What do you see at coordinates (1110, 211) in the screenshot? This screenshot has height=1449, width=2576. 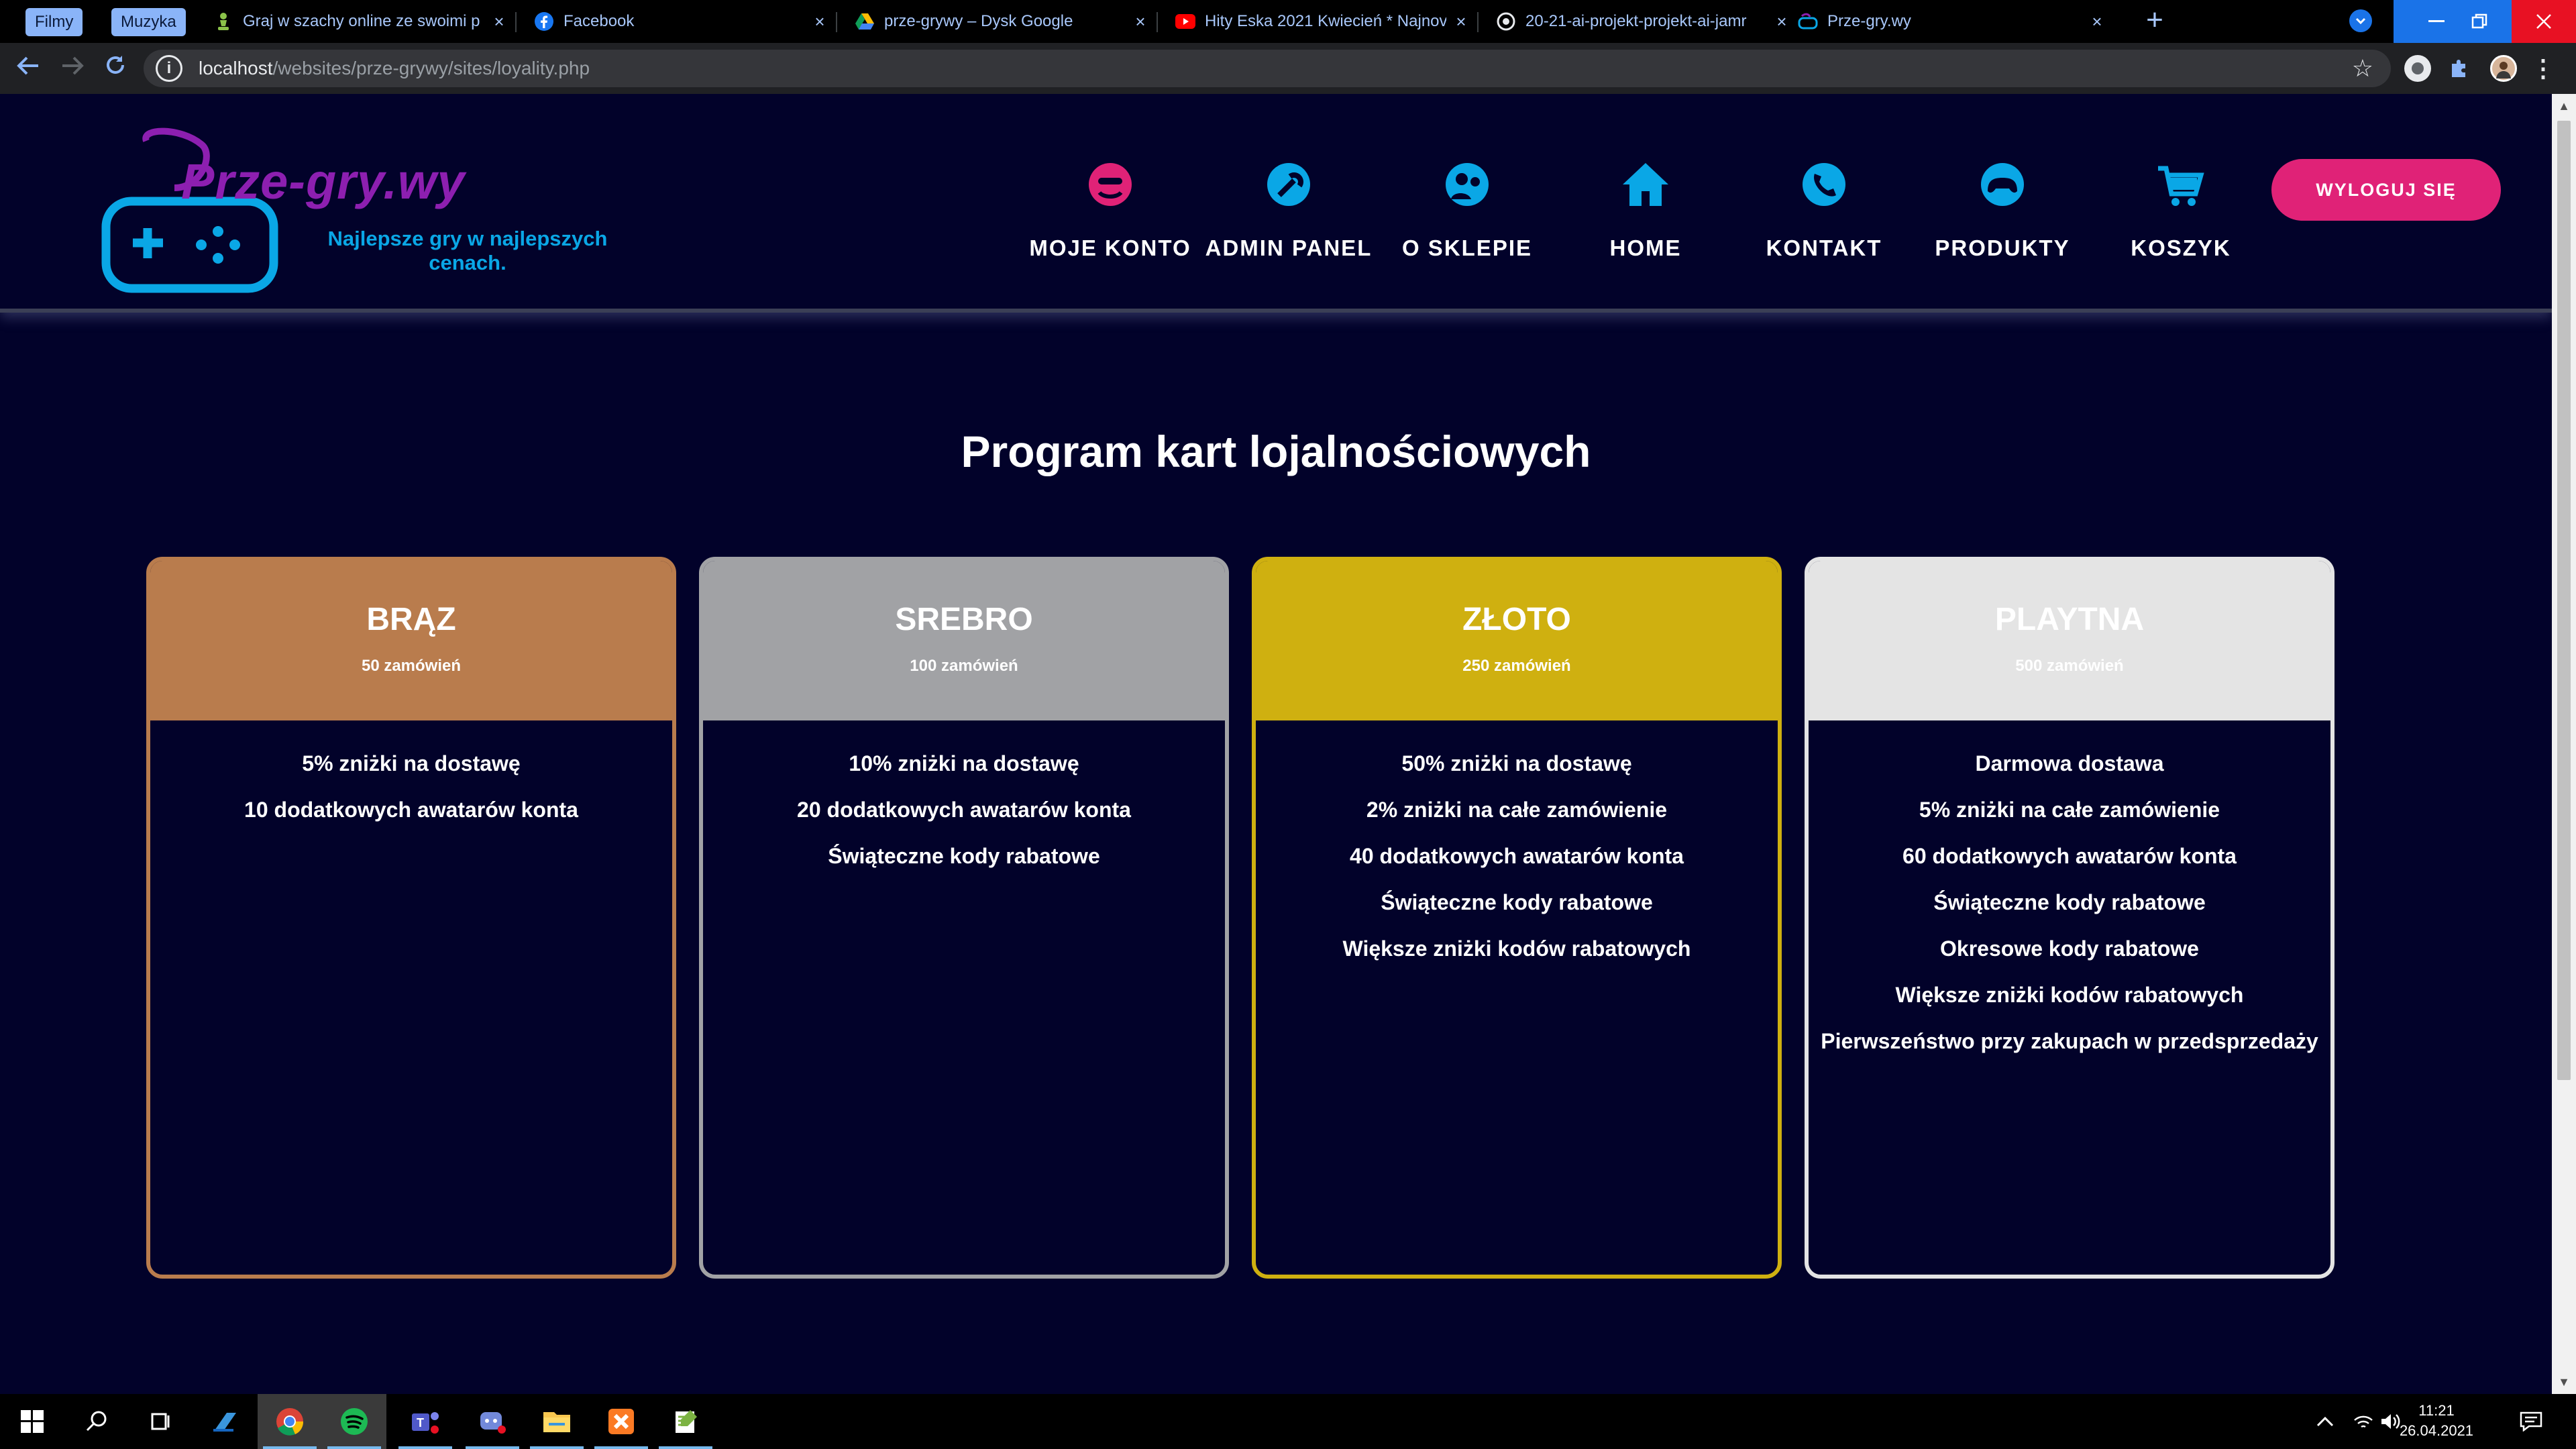 I see `nav-moje-konto: MOJE KONTO` at bounding box center [1110, 211].